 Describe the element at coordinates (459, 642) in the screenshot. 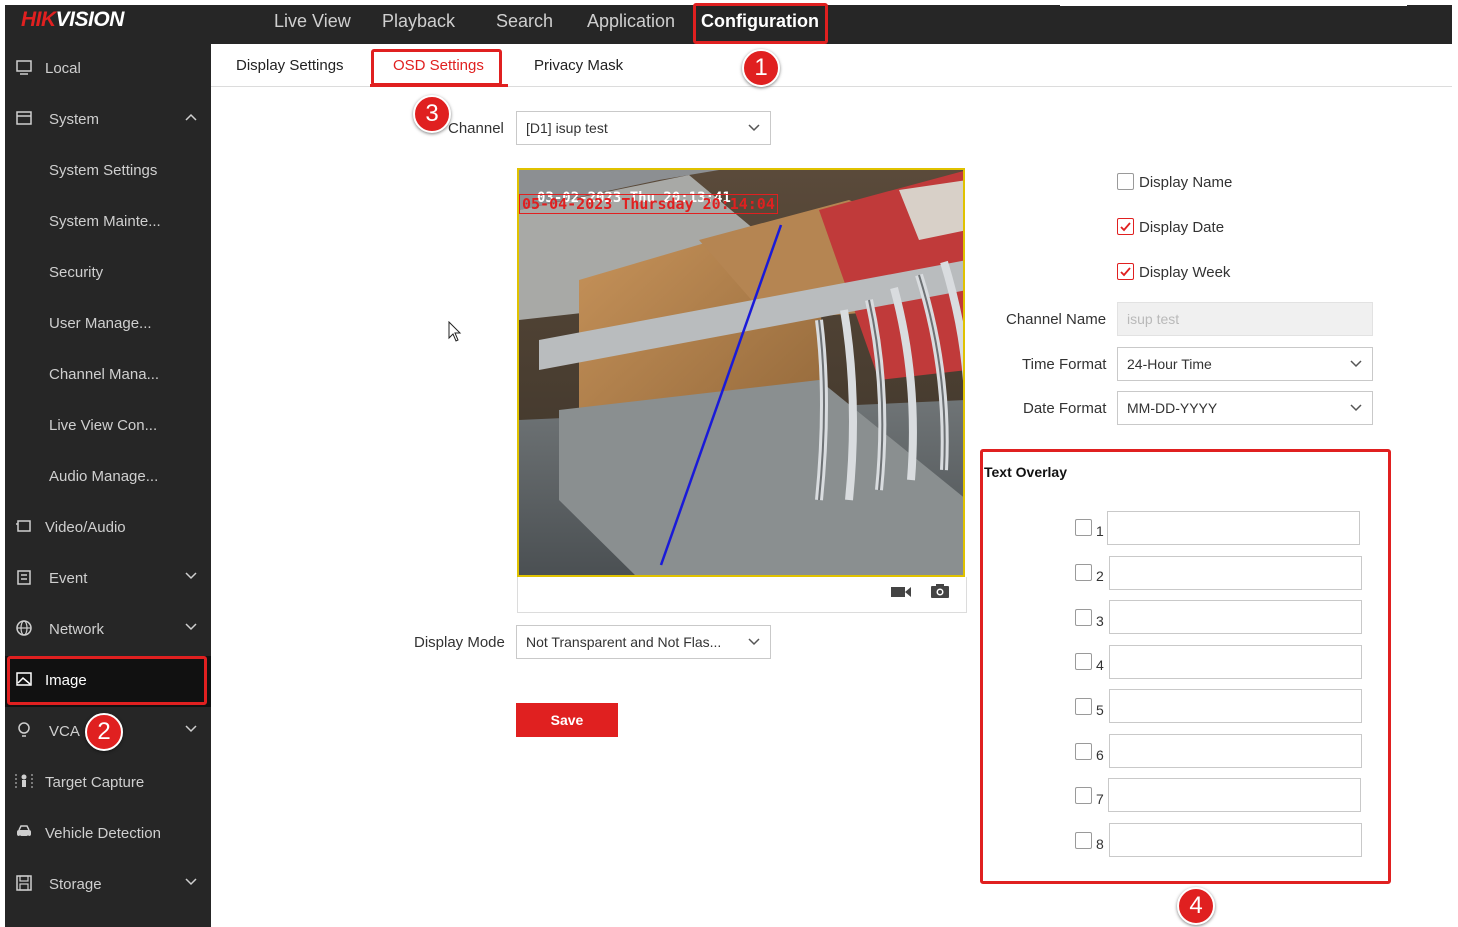

I see `display-mode-label: Display Mode` at that location.